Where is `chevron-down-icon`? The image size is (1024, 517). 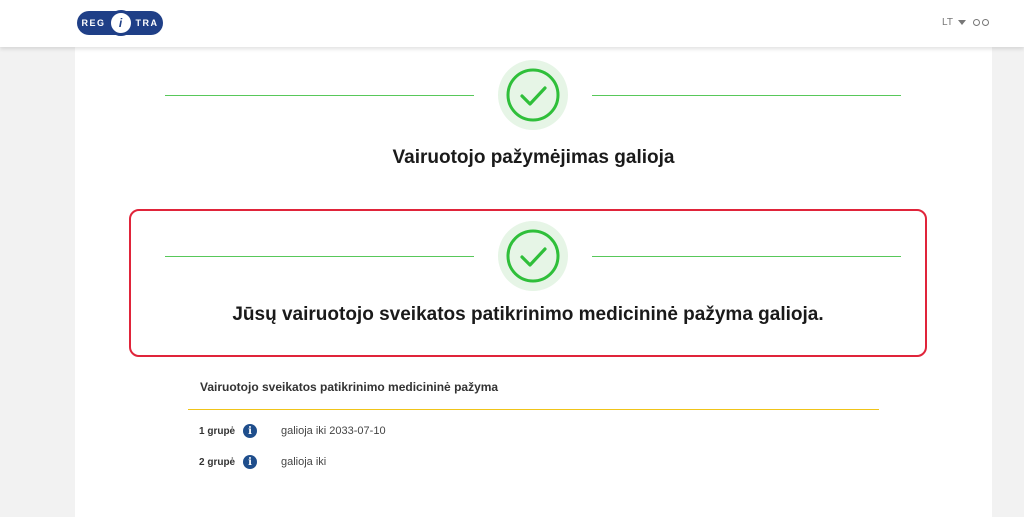
chevron-down-icon is located at coordinates (961, 22).